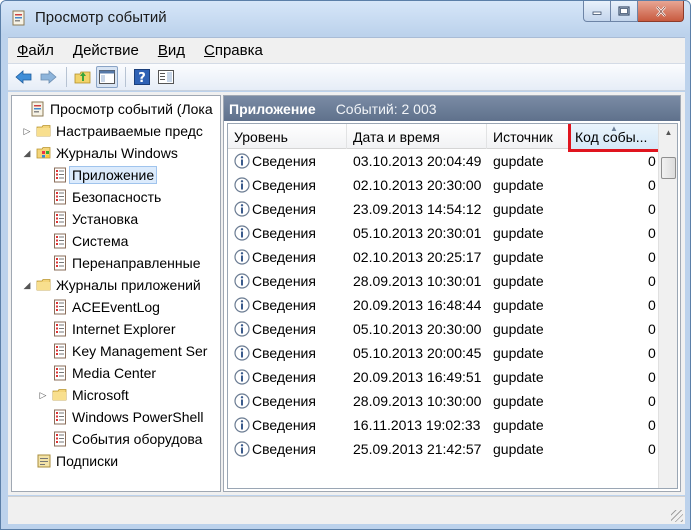 The image size is (691, 530). I want to click on forward-button, so click(48, 77).